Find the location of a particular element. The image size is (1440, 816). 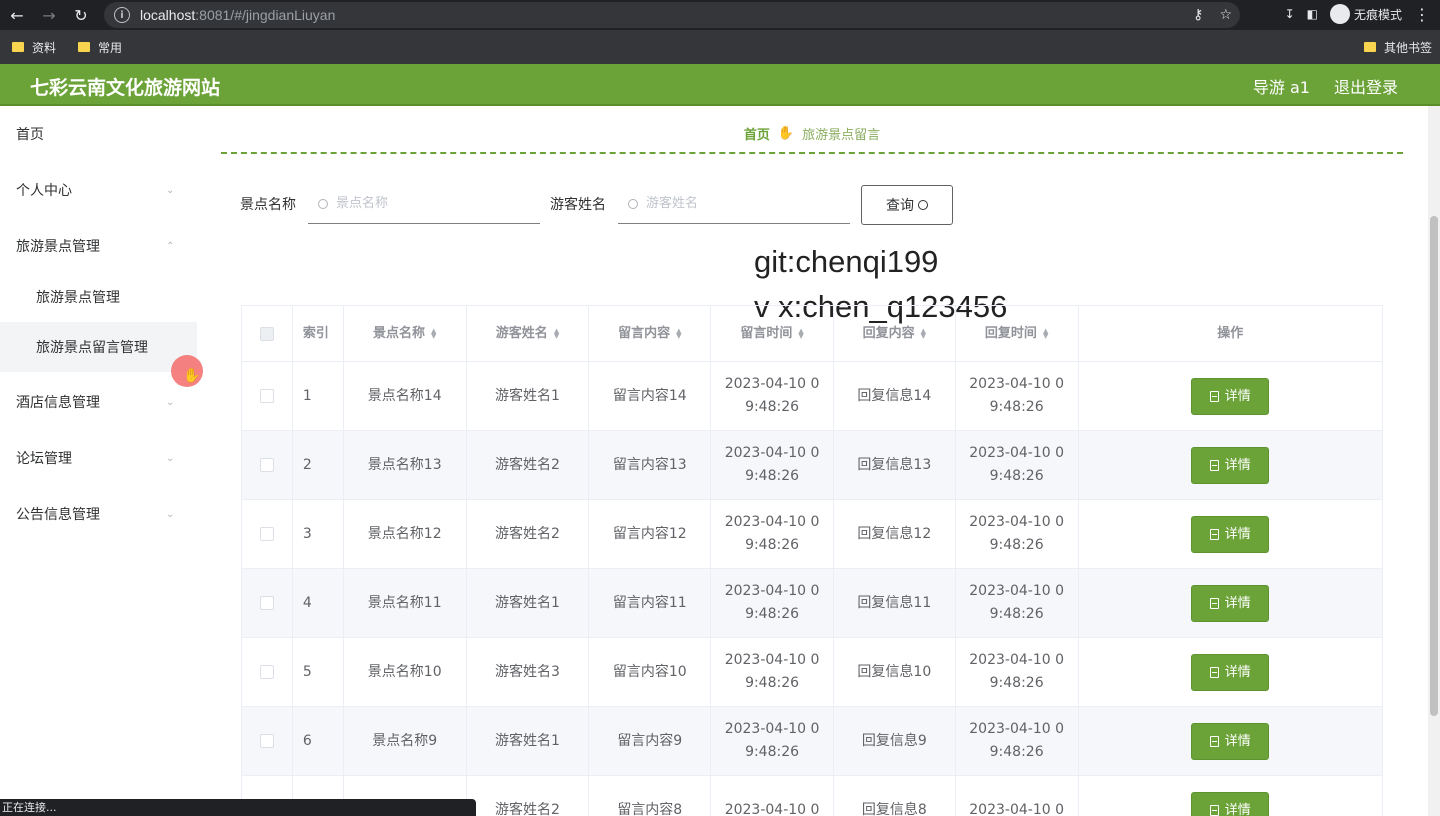

sidebar-item-home: 首页 is located at coordinates (98, 134).